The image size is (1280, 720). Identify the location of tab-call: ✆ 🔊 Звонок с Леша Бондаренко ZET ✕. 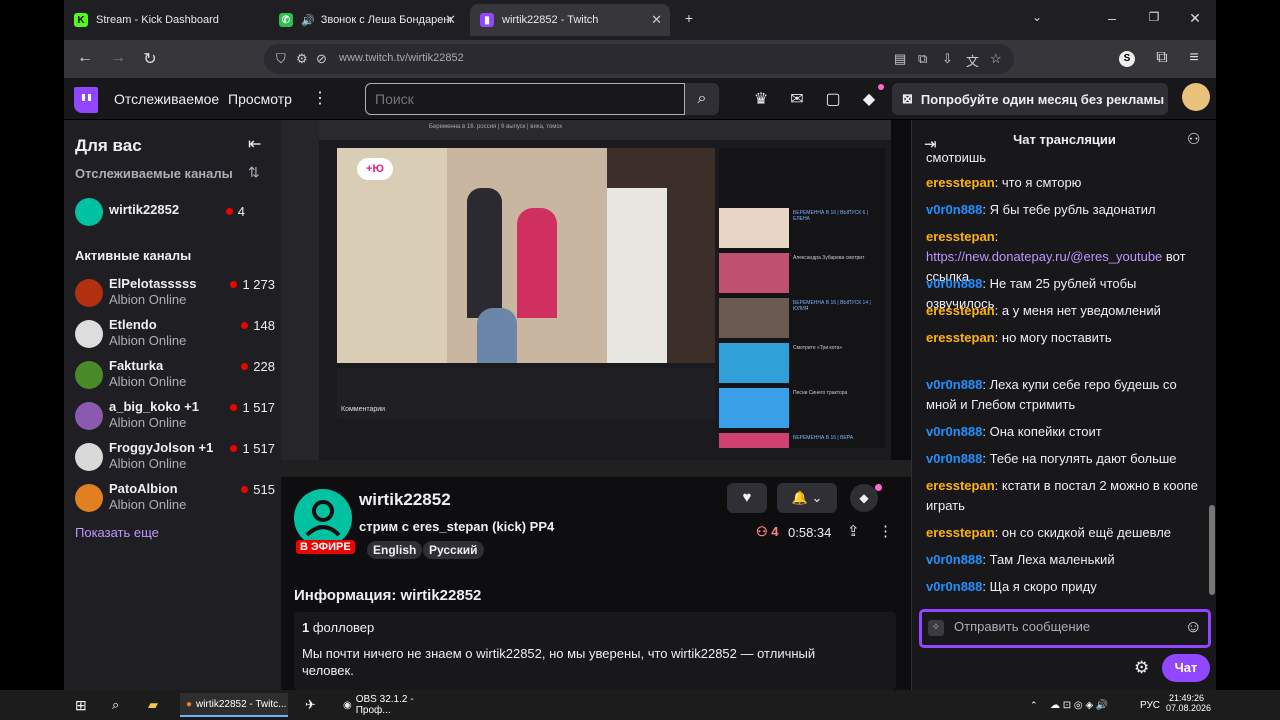
(366, 20).